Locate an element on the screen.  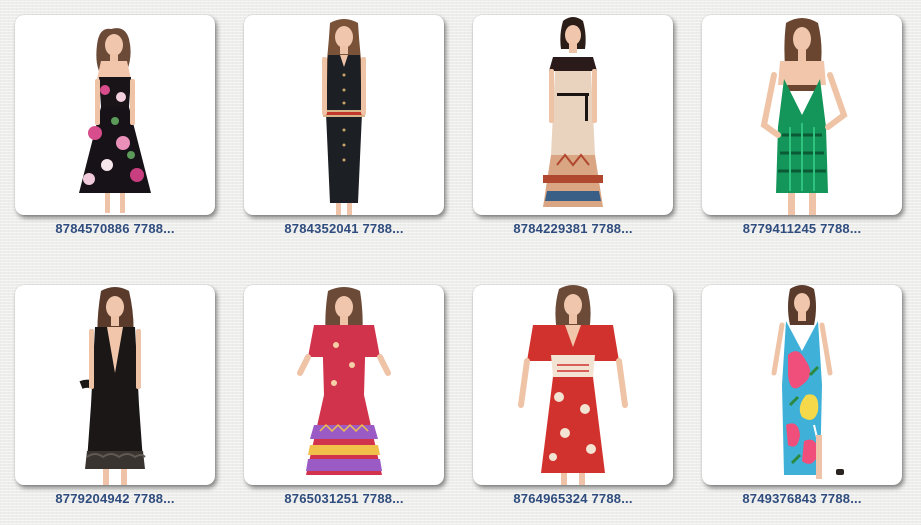
kaftan-dress-image is located at coordinates (573, 385).